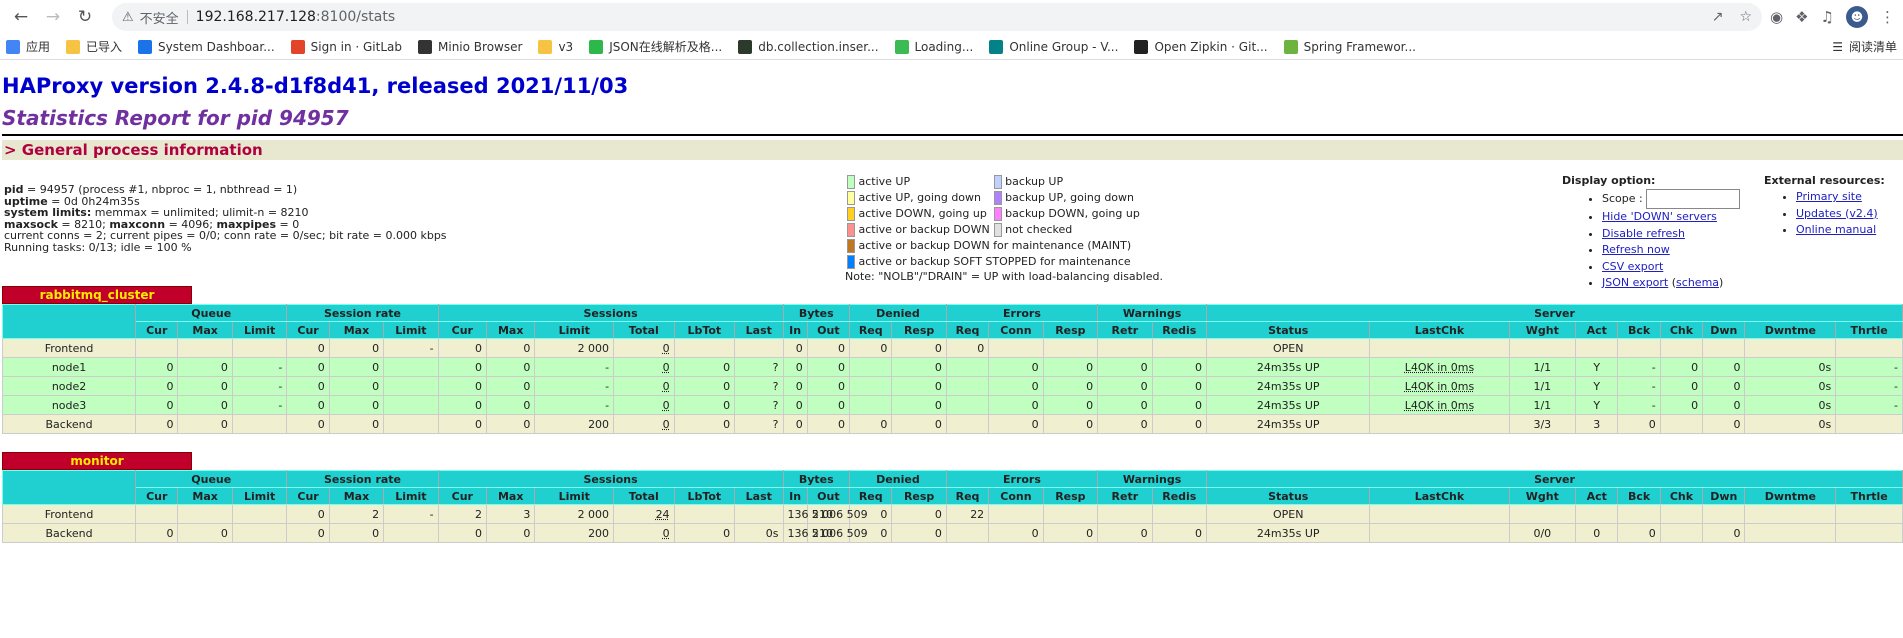  I want to click on group-header: Queue, so click(211, 313).